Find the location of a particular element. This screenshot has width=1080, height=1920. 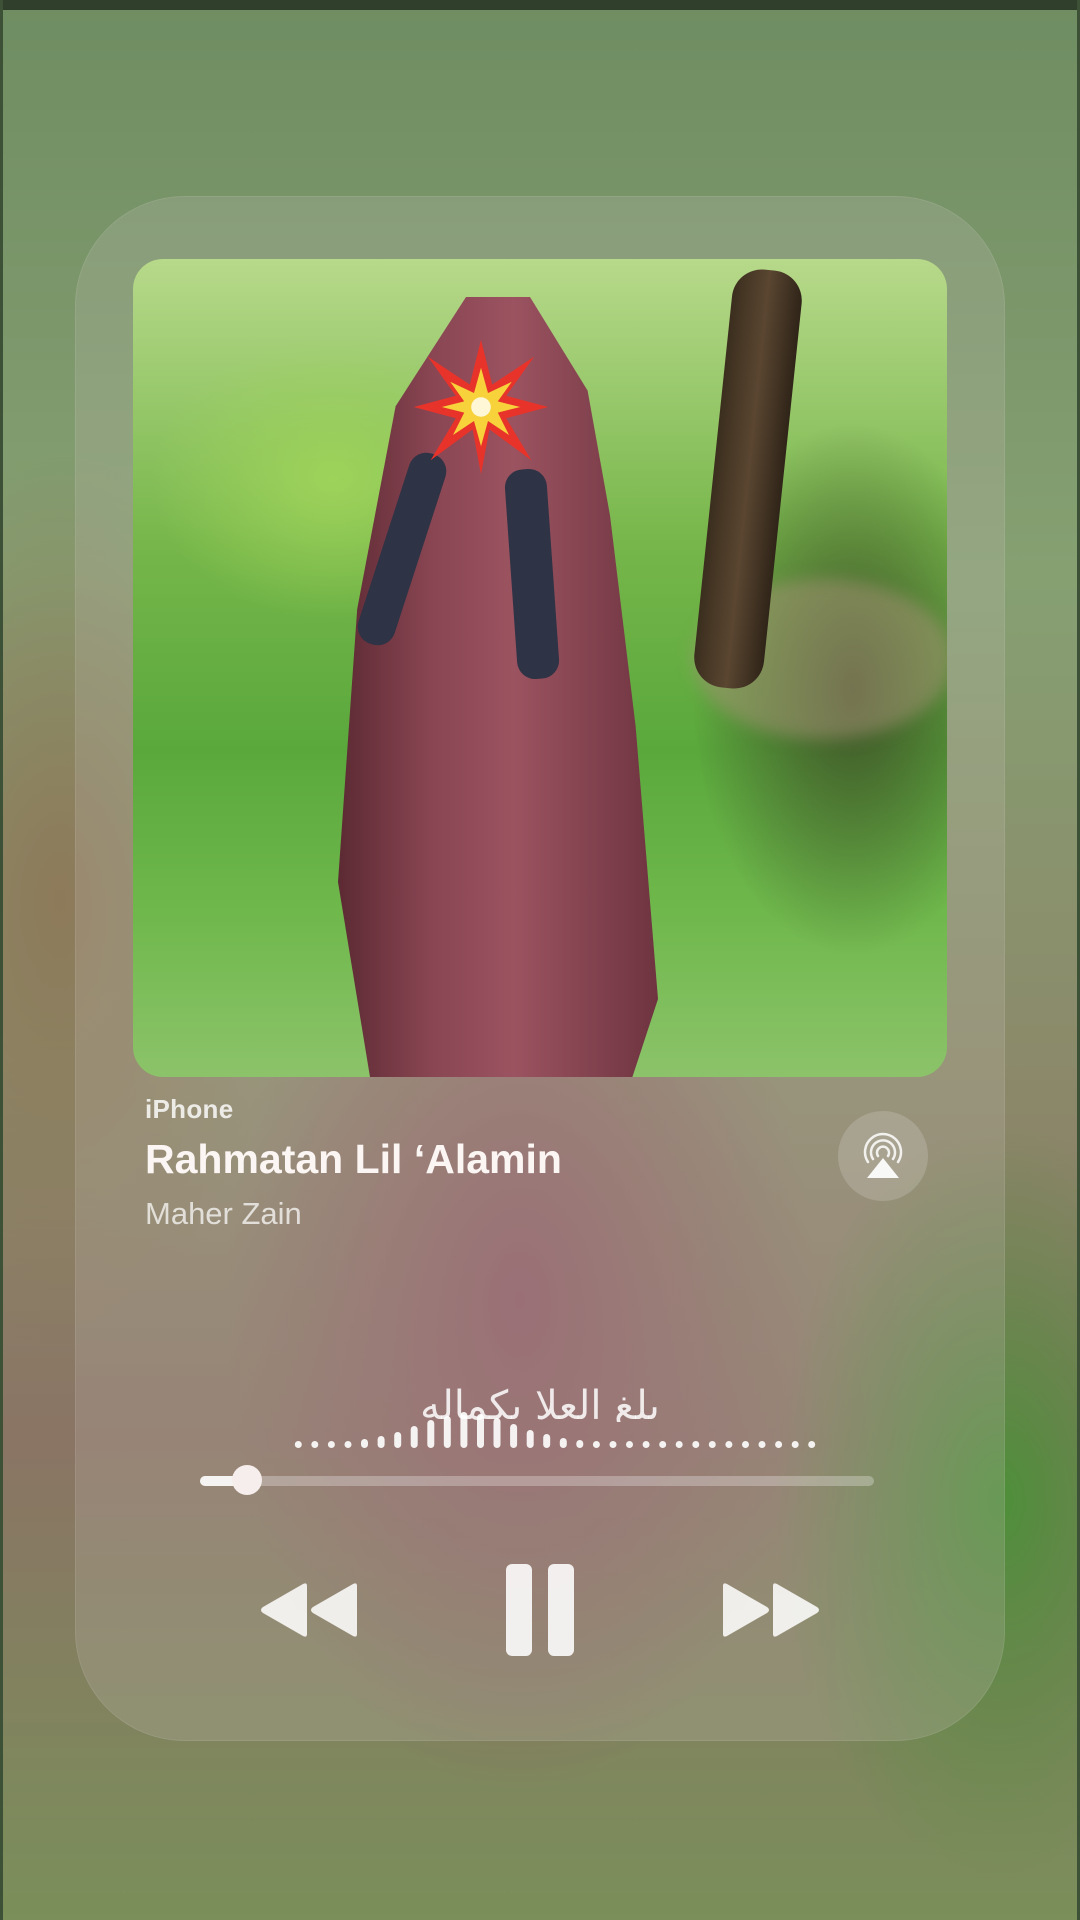

starburst-icon is located at coordinates (481, 407).